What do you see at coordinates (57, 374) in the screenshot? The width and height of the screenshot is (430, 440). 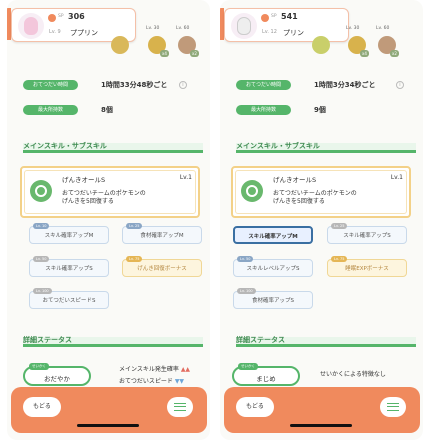 I see `nature-button: せいかく おだやか` at bounding box center [57, 374].